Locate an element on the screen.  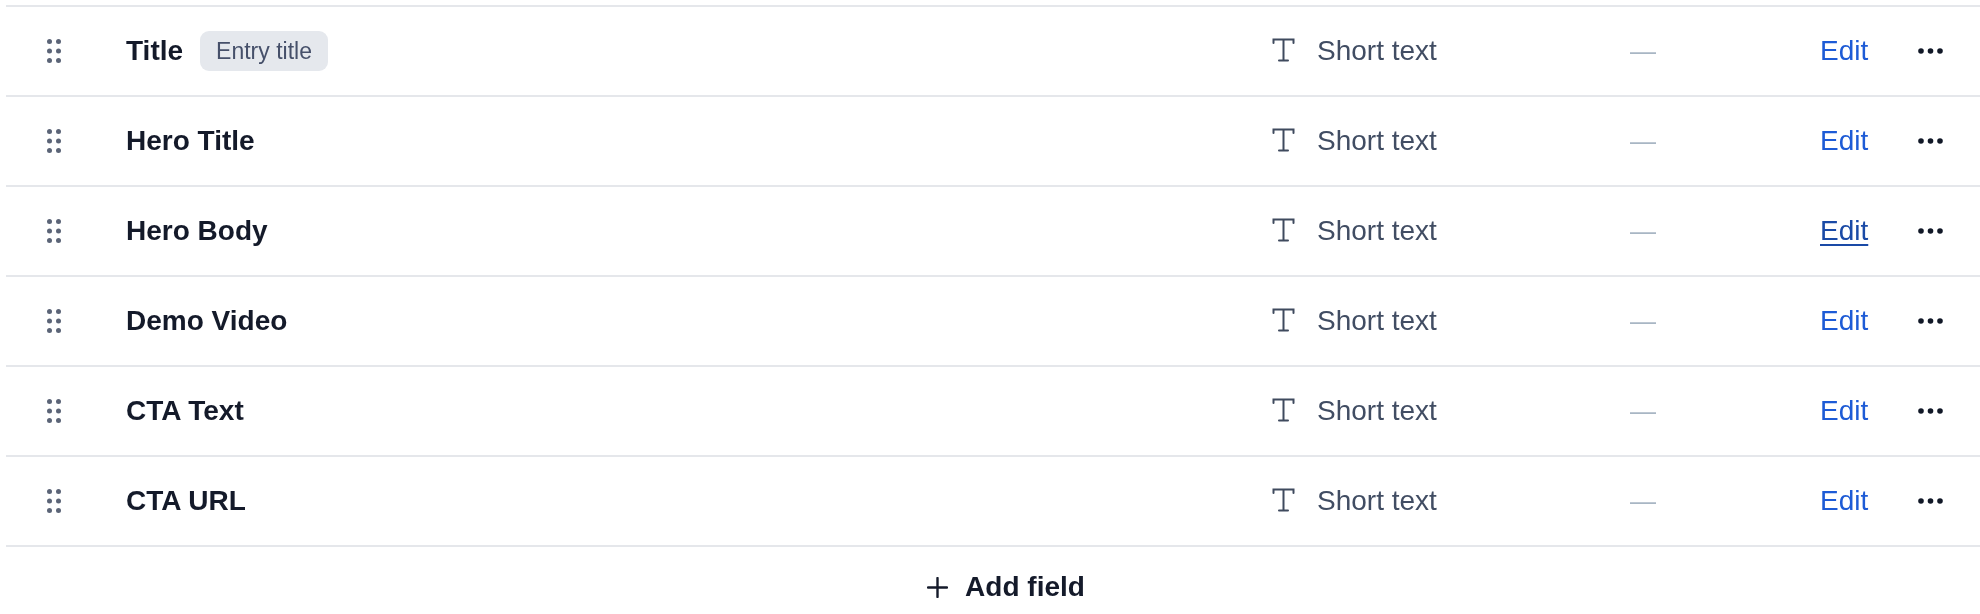
field-name: Hero Body is located at coordinates (197, 231).